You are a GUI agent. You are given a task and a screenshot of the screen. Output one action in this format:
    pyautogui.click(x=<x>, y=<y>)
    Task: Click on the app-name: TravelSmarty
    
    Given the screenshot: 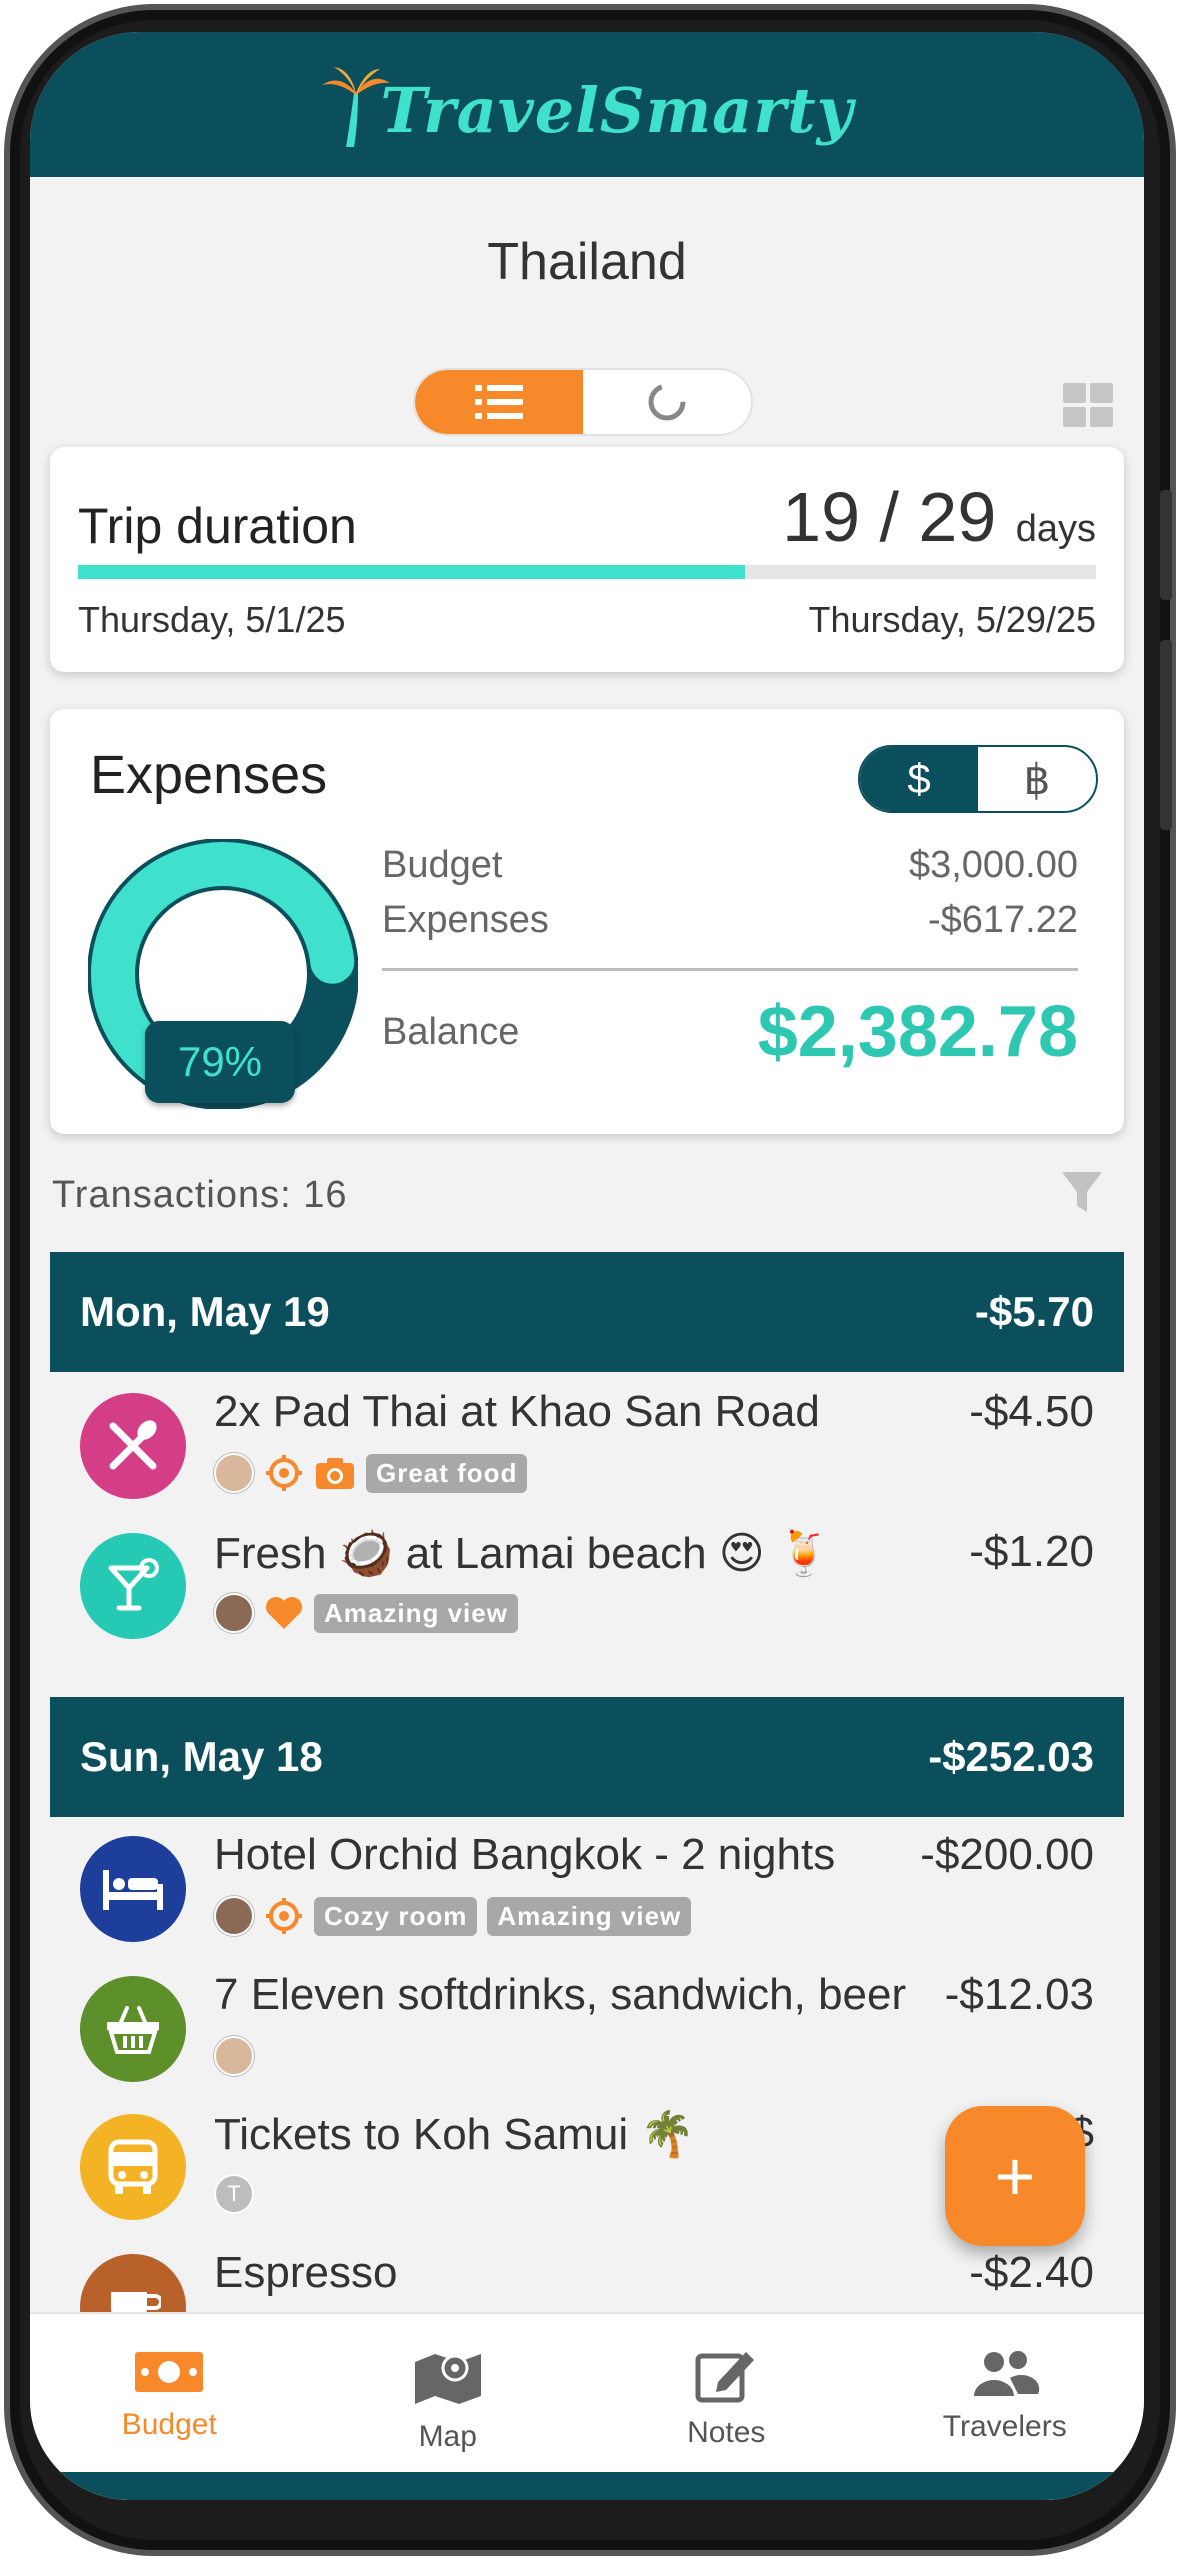 What is the action you would take?
    pyautogui.click(x=617, y=110)
    